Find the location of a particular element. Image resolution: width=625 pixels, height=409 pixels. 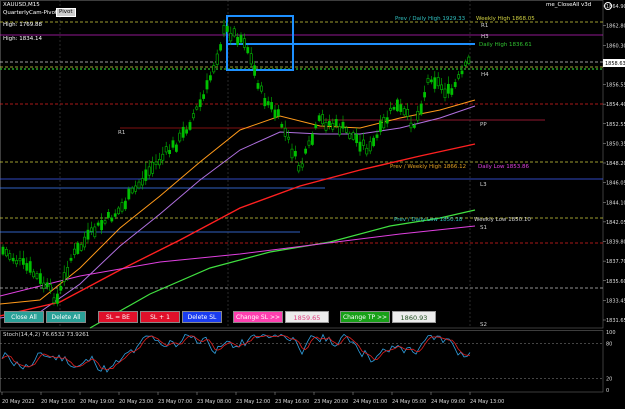

price-tick-label: 1856.55 is located at coordinates (615, 86).